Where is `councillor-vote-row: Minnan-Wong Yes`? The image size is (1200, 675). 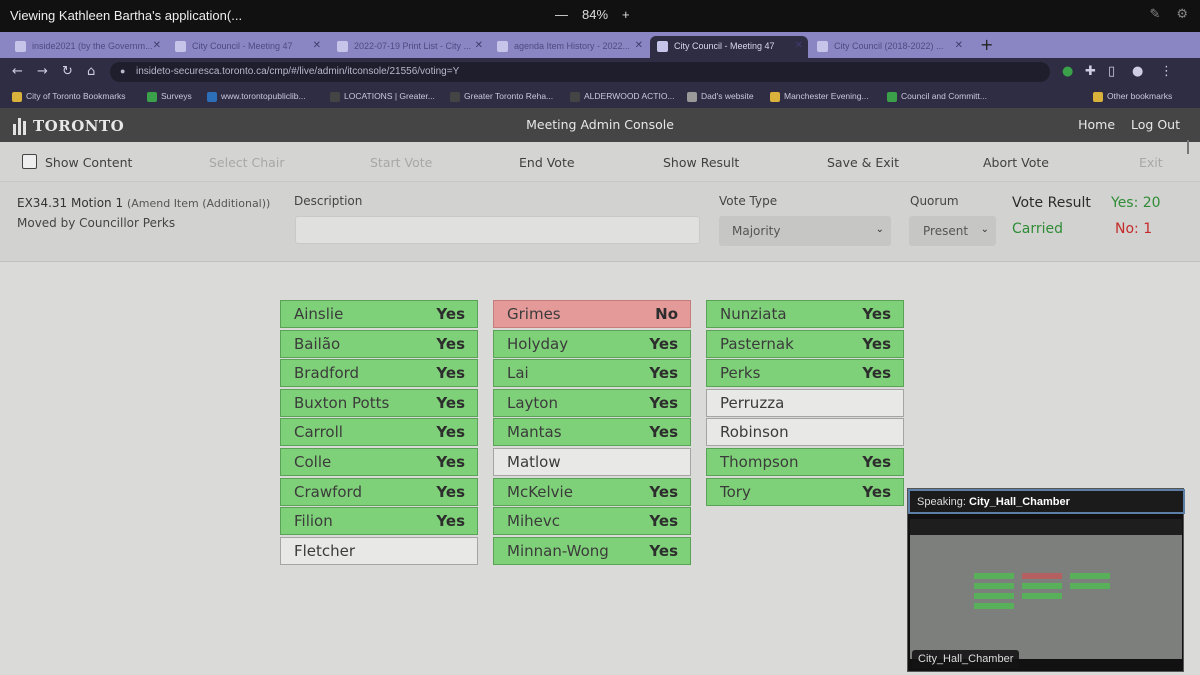 councillor-vote-row: Minnan-Wong Yes is located at coordinates (592, 550).